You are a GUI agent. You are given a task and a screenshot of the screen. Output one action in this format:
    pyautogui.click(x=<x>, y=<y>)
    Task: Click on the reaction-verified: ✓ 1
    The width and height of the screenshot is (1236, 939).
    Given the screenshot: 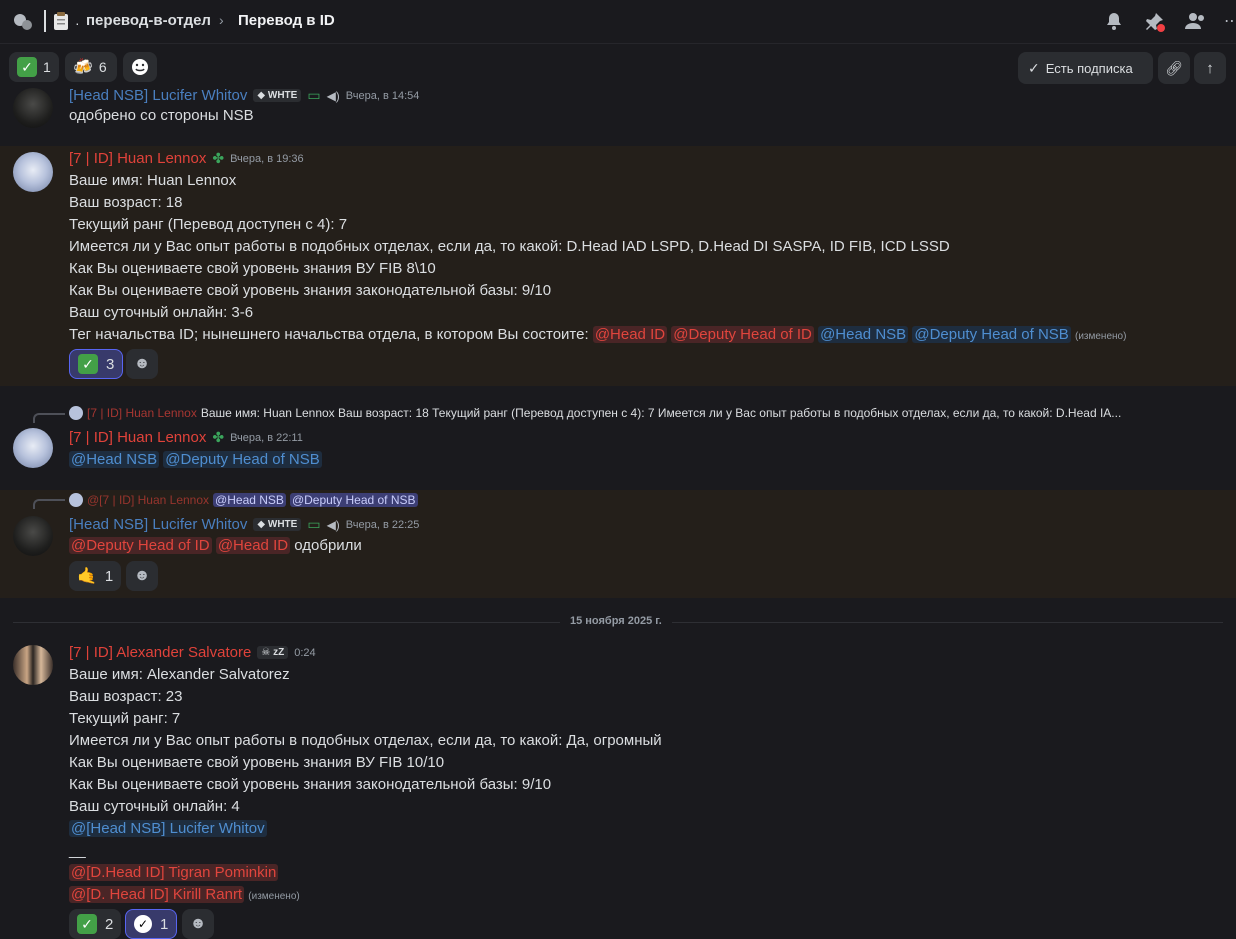 What is the action you would take?
    pyautogui.click(x=151, y=924)
    